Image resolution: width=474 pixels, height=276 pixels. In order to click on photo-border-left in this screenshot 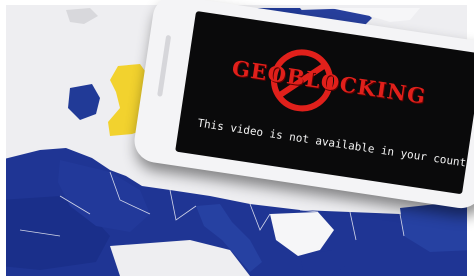, I will do `click(3, 138)`.